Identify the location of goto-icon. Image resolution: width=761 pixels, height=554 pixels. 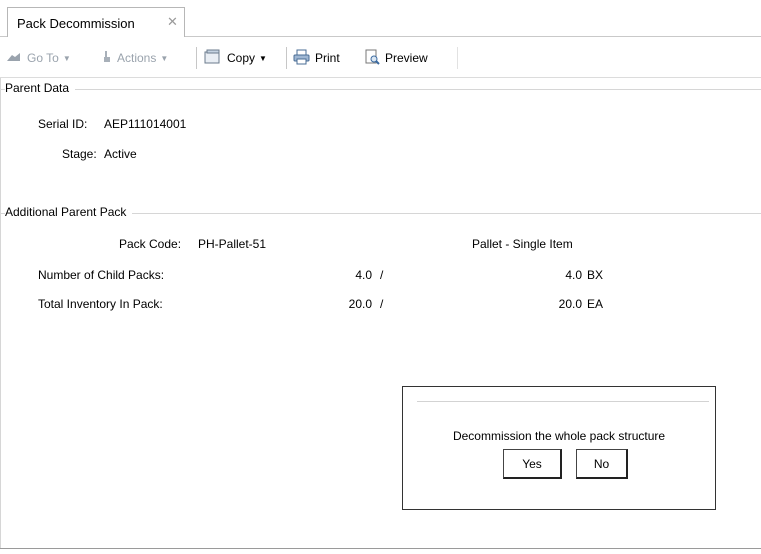
(14, 58).